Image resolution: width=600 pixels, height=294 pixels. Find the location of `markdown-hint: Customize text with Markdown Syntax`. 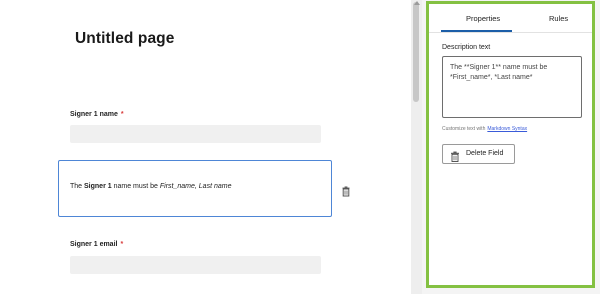

markdown-hint: Customize text with Markdown Syntax is located at coordinates (484, 129).